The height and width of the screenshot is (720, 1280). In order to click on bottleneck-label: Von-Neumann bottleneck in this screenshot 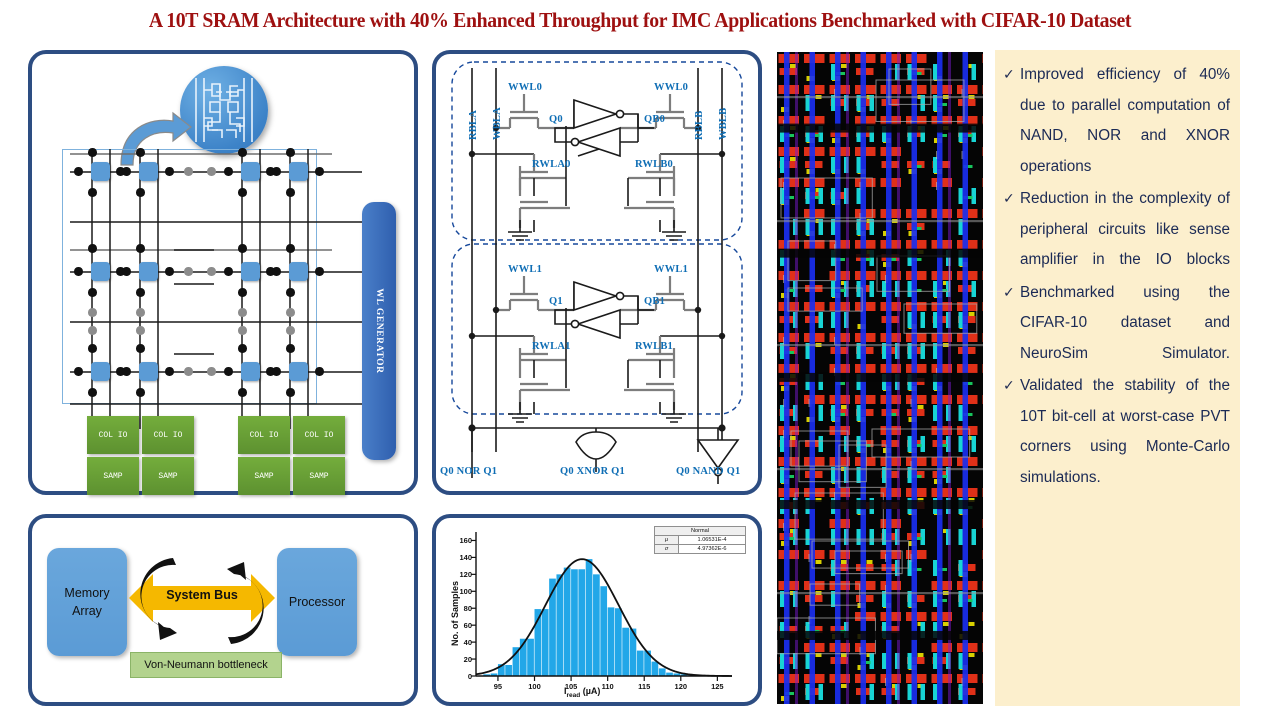, I will do `click(206, 665)`.